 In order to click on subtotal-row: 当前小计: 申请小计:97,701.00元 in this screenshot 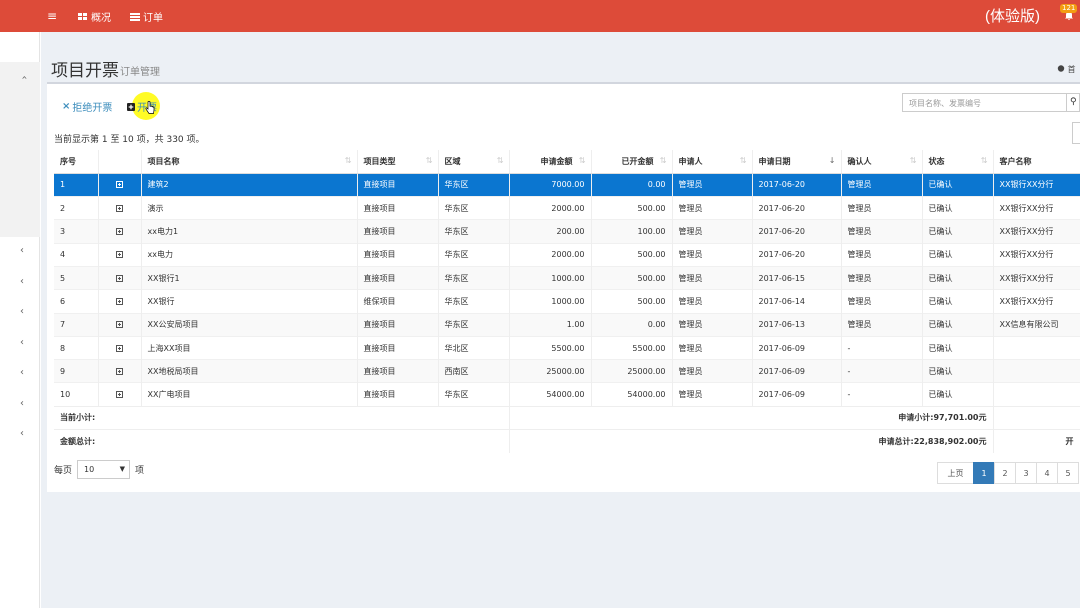, I will do `click(567, 417)`.